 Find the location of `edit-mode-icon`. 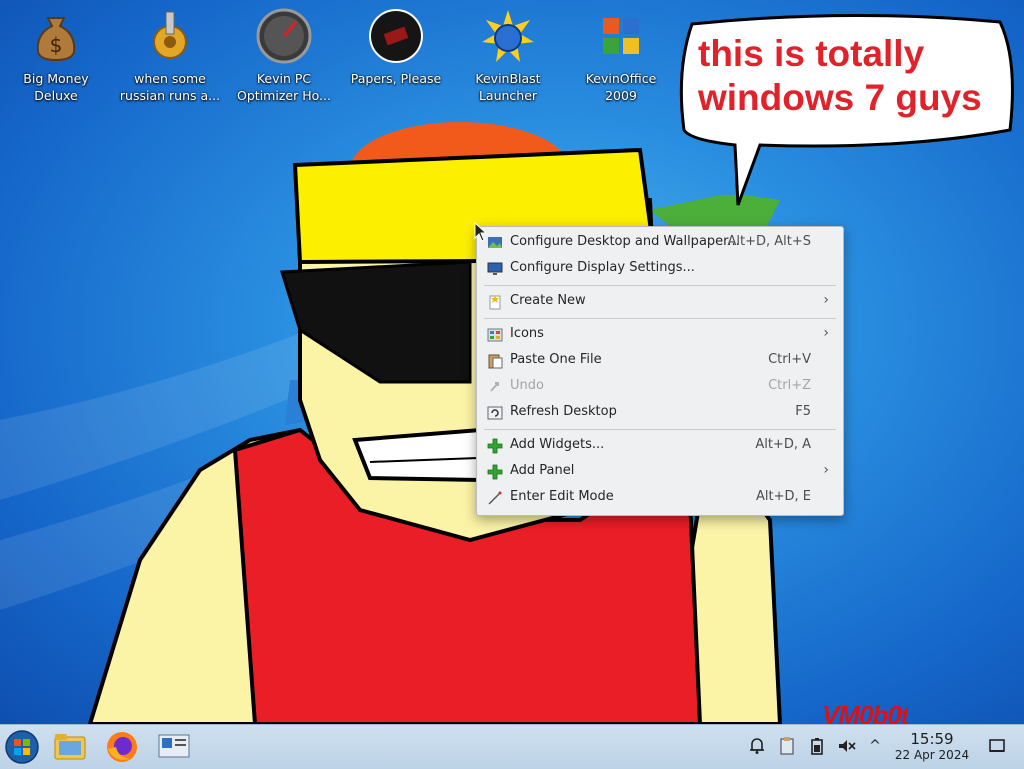

edit-mode-icon is located at coordinates (495, 498).